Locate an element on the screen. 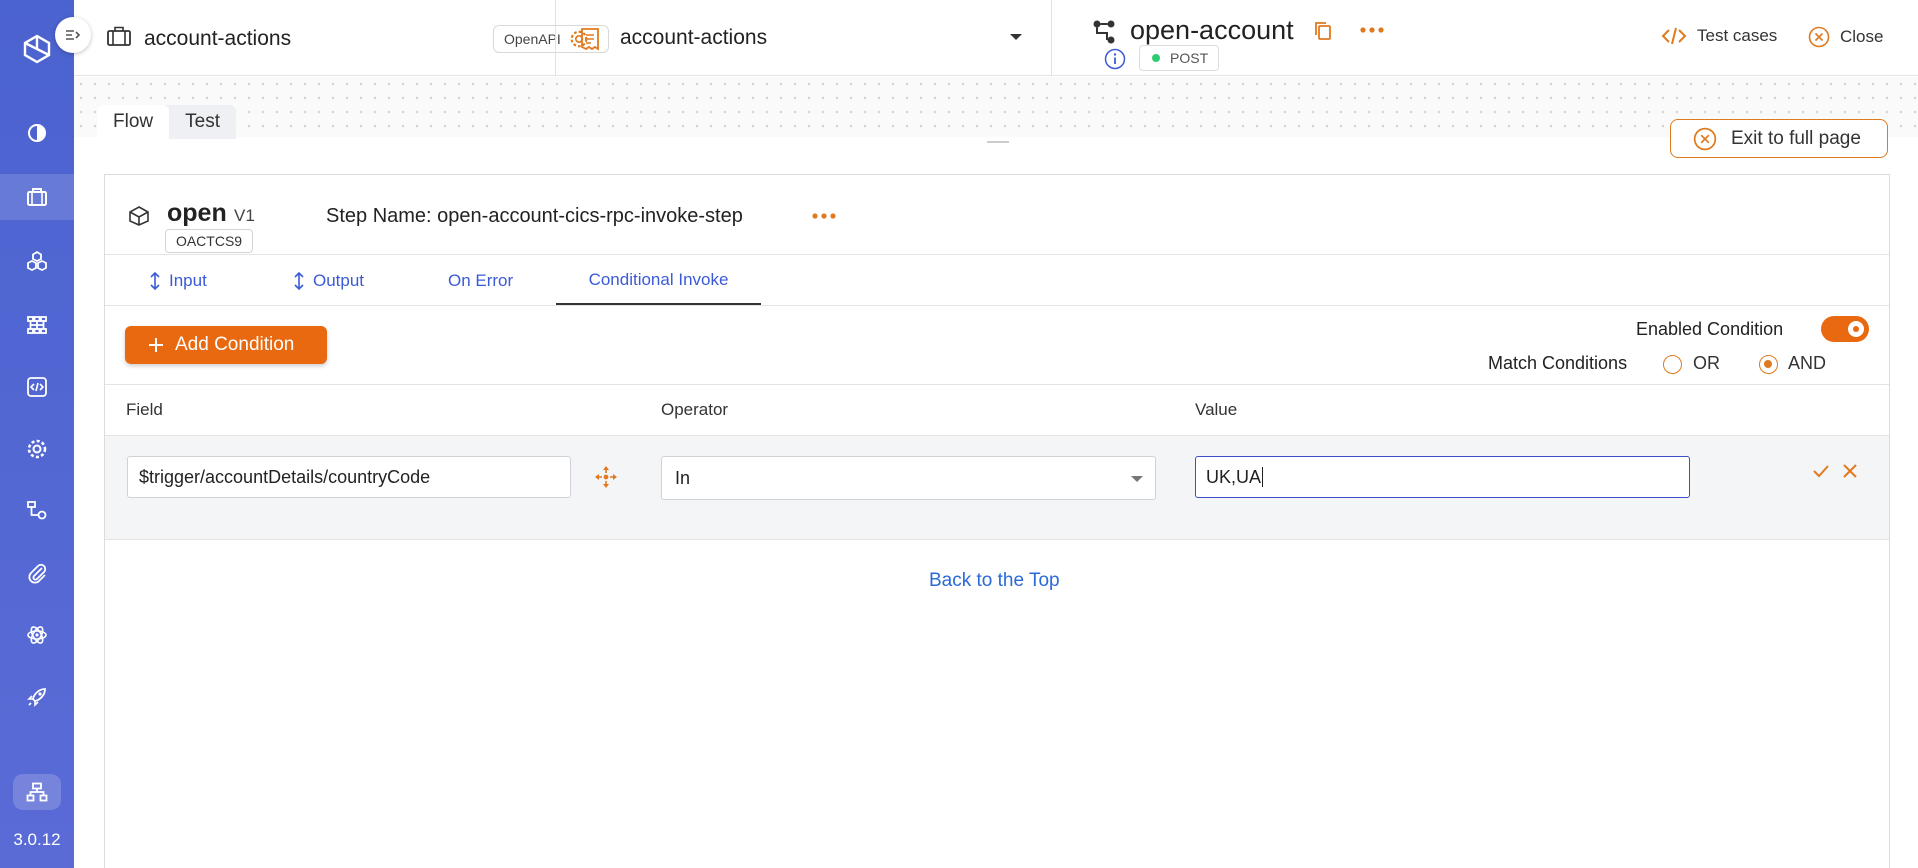 This screenshot has height=868, width=1918. step-name: open is located at coordinates (197, 213).